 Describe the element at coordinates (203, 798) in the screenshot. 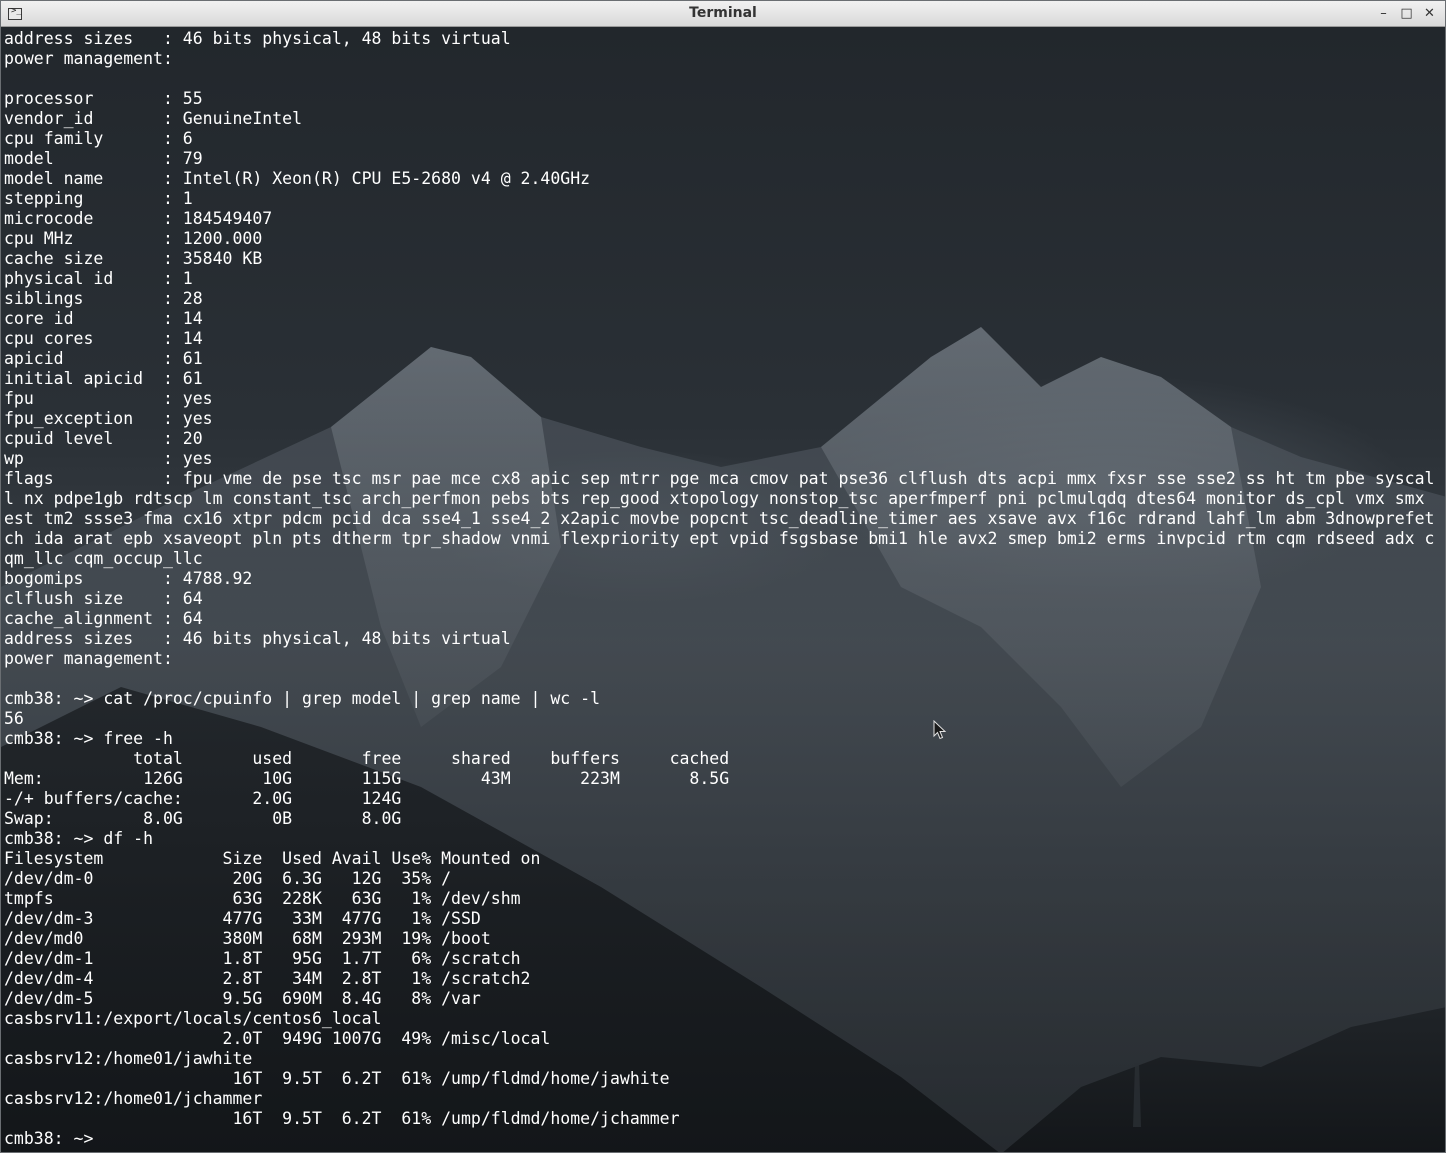

I see `terminal-line: -/+ buffers/cache: 2.0G 124G` at that location.